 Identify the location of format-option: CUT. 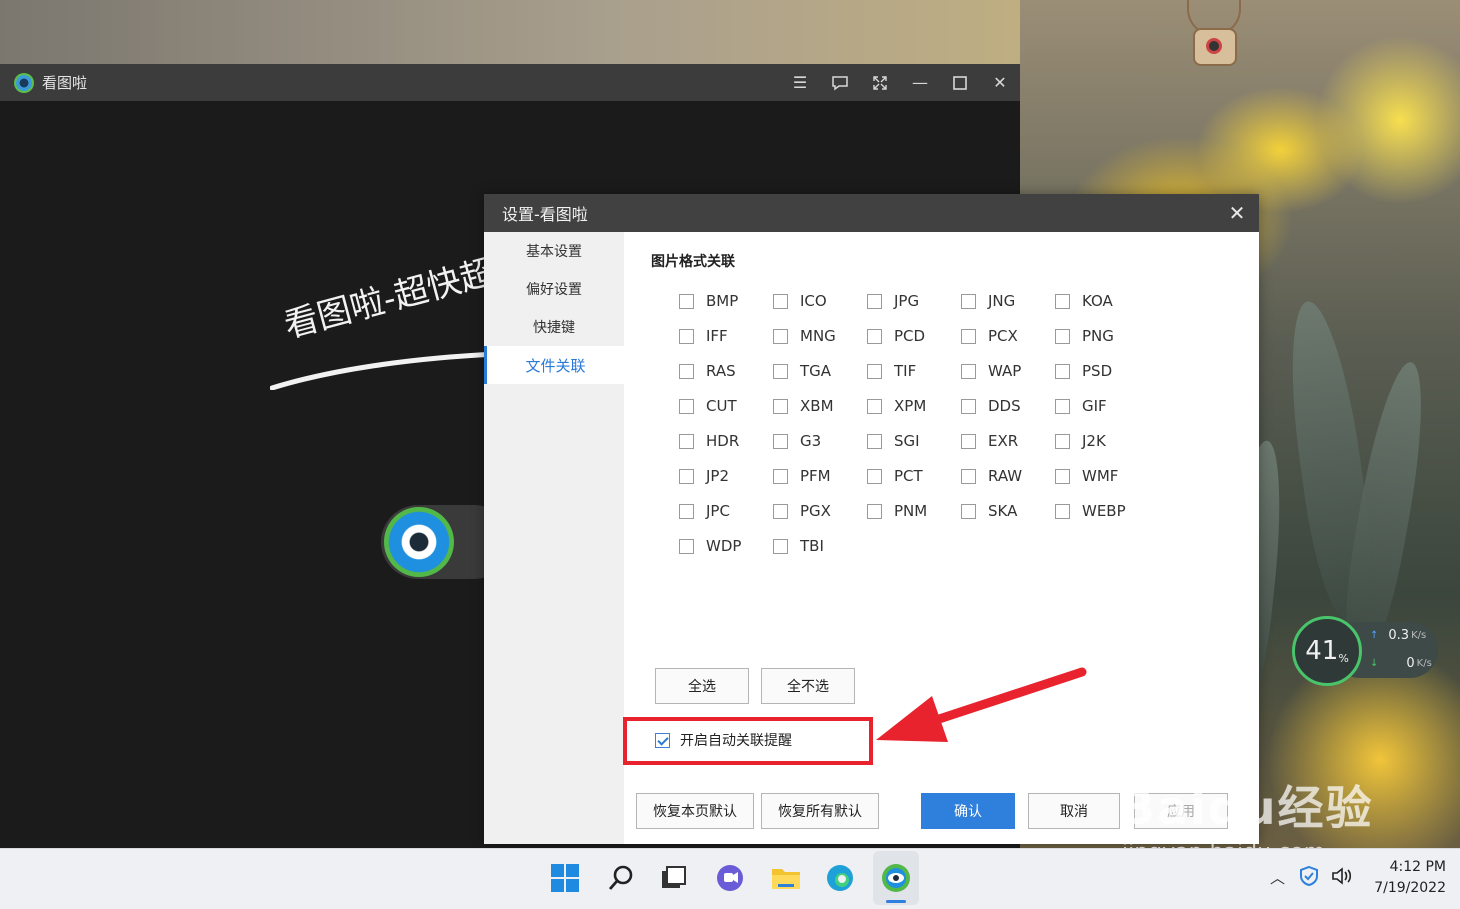
(708, 406).